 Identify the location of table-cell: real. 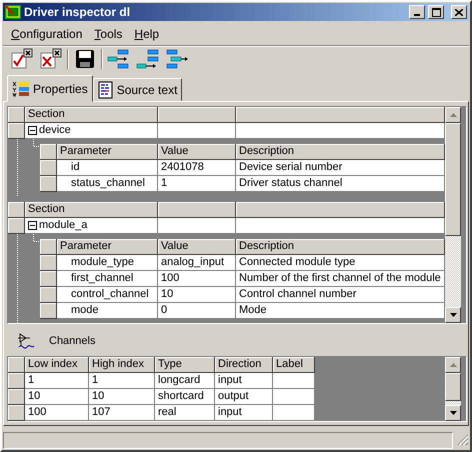
(185, 413).